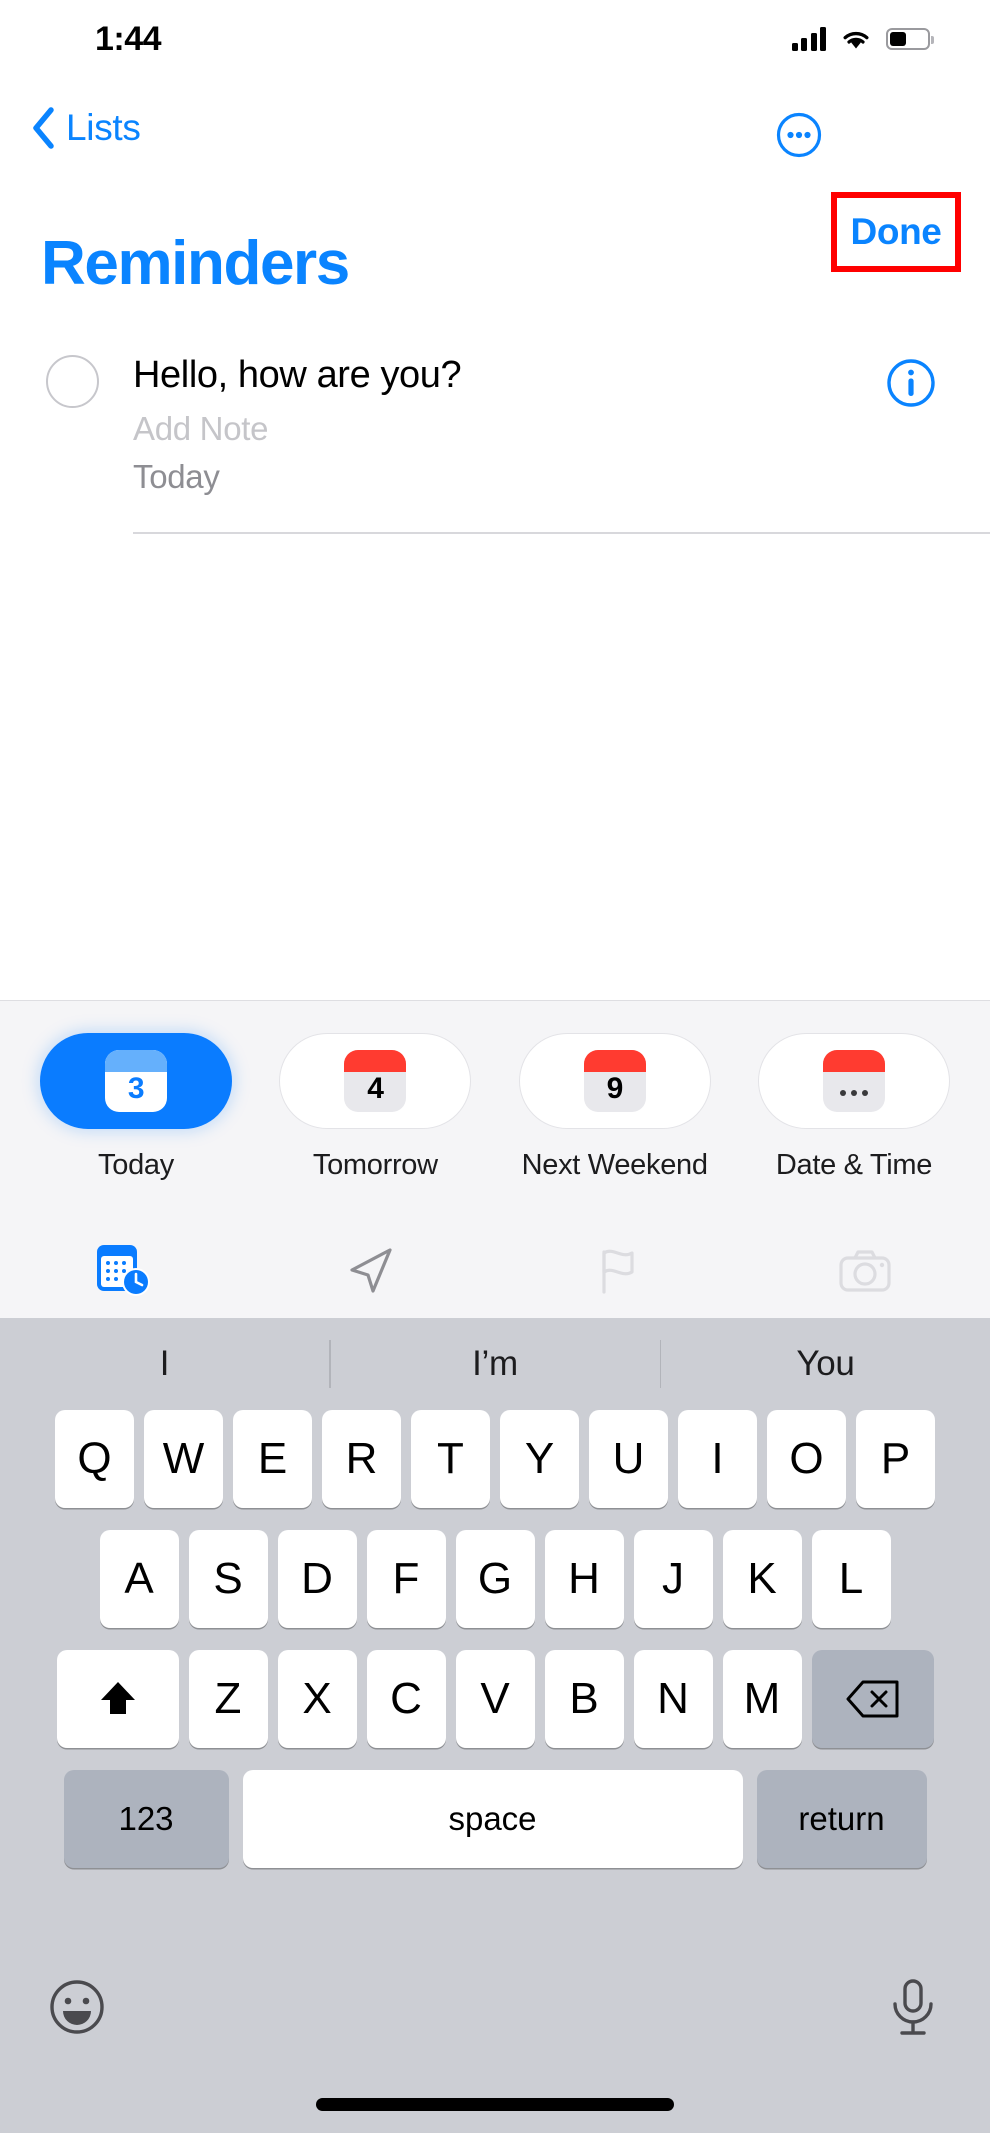  I want to click on date-chip-today: 3 Today, so click(136, 1107).